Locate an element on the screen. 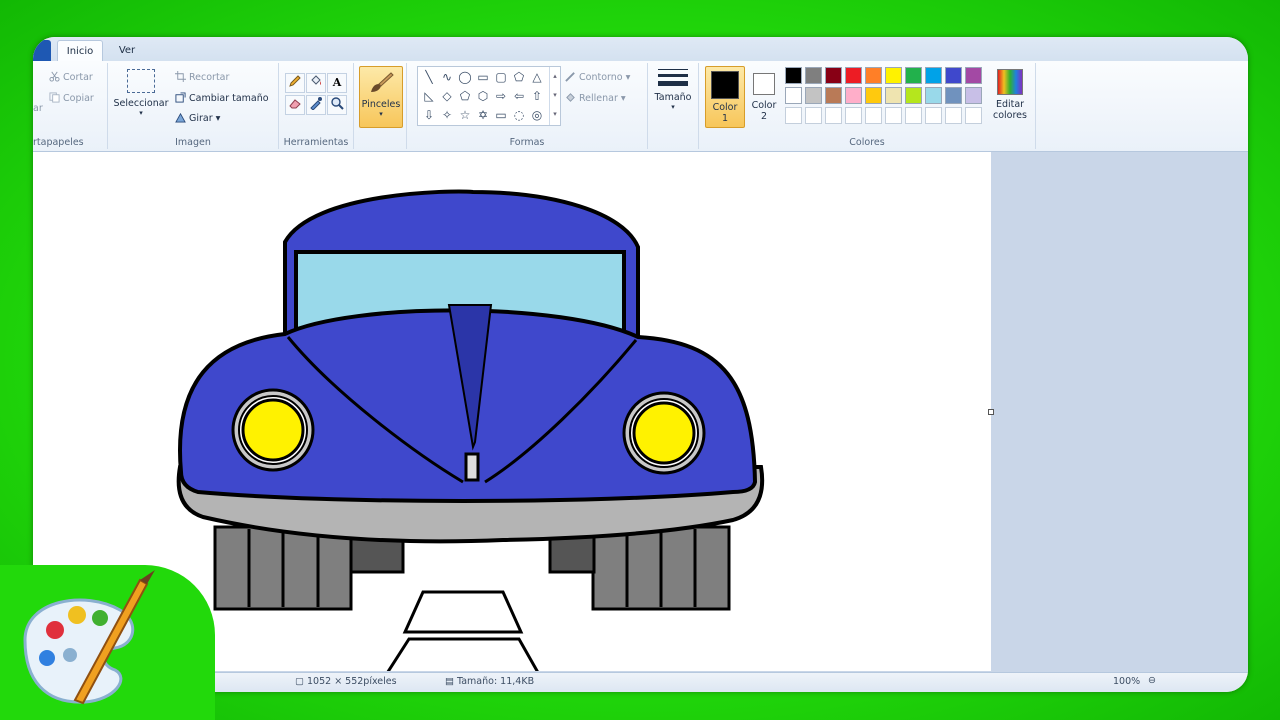  canvas-dimensions: ▢ 1052 × 552píxeles is located at coordinates (346, 681).